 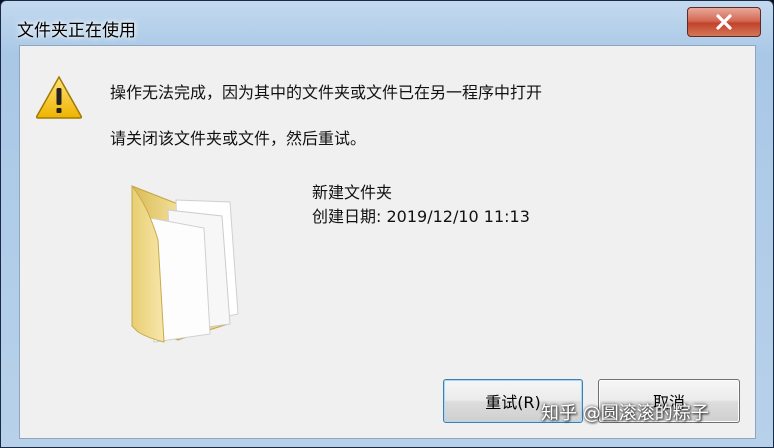 What do you see at coordinates (387, 23) in the screenshot?
I see `title-bar: 文件夹正在使用` at bounding box center [387, 23].